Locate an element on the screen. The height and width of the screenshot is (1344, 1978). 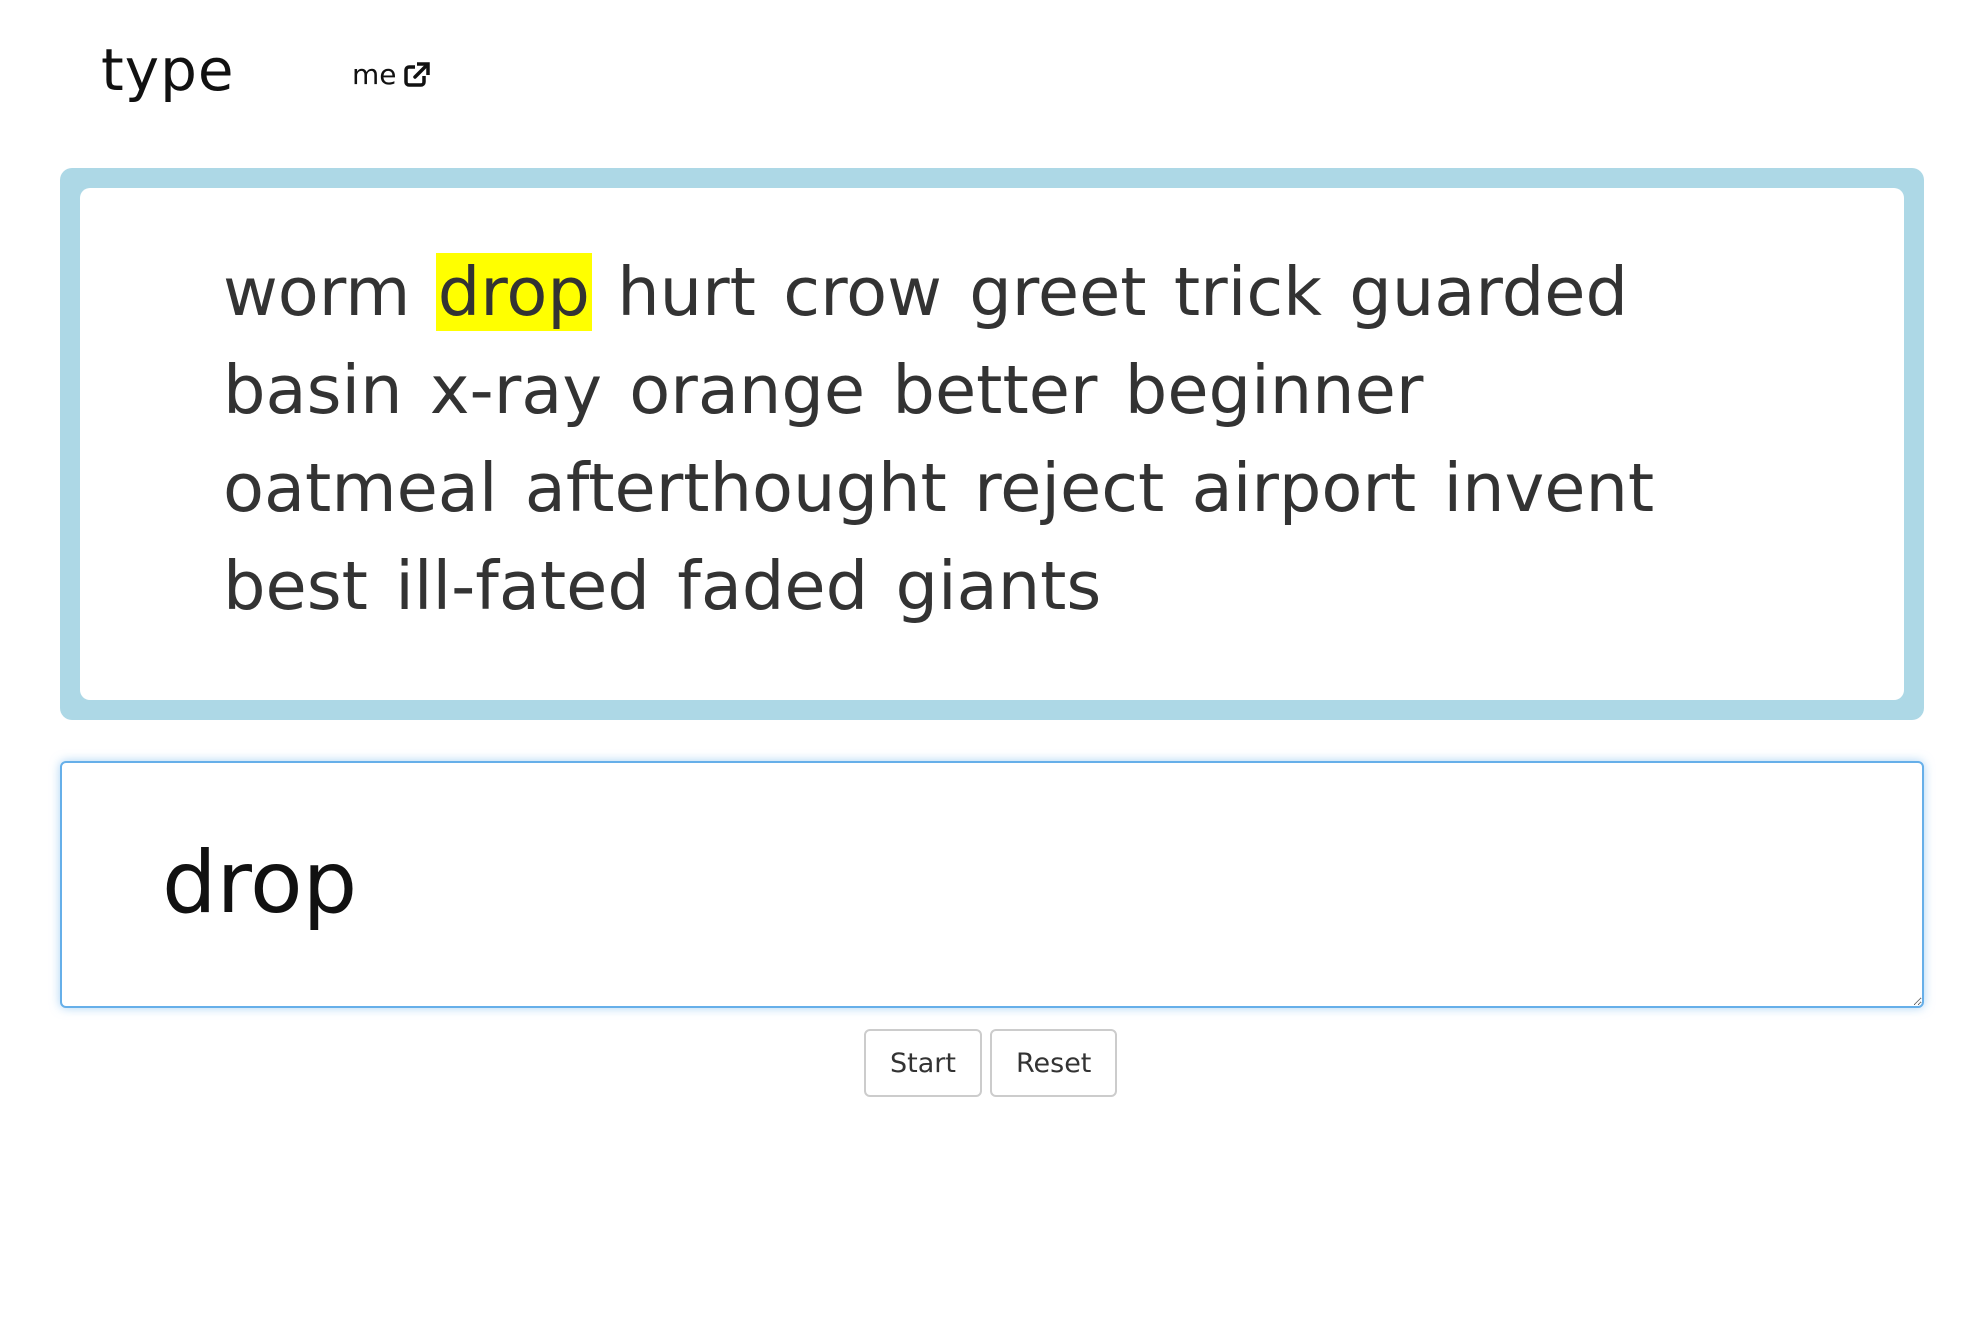
word: oatmeal is located at coordinates (360, 488).